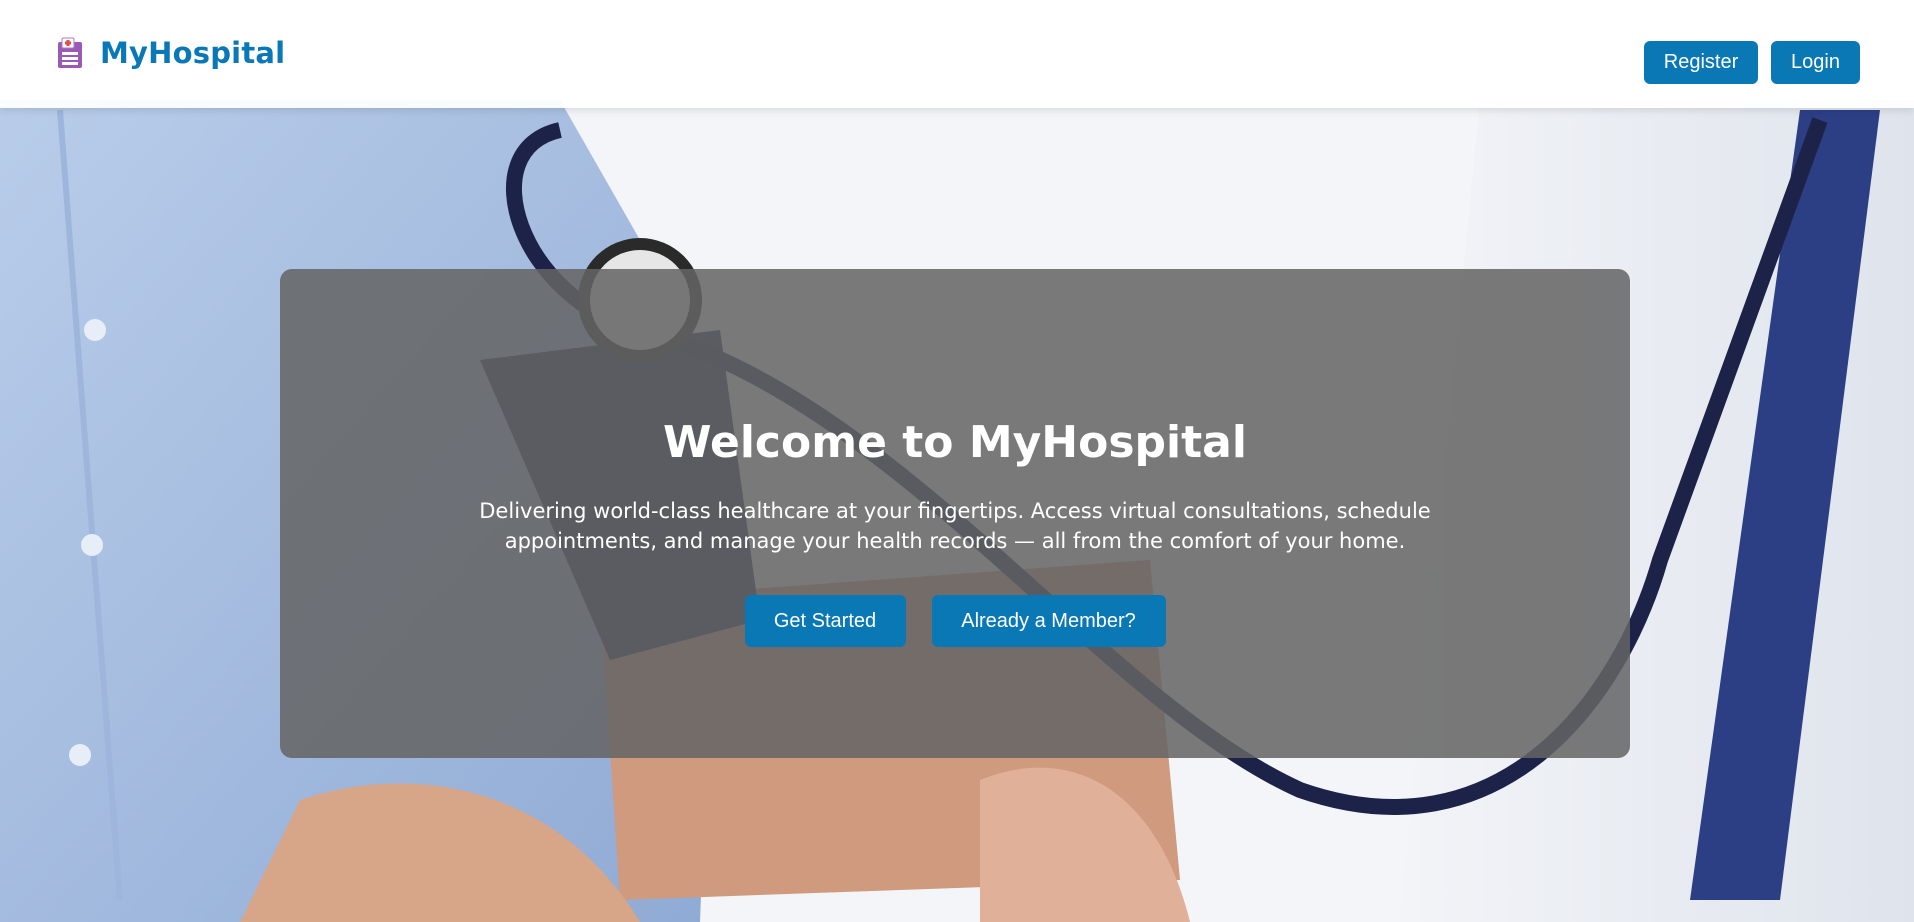 The image size is (1914, 922). What do you see at coordinates (1701, 62) in the screenshot?
I see `register-button: Register` at bounding box center [1701, 62].